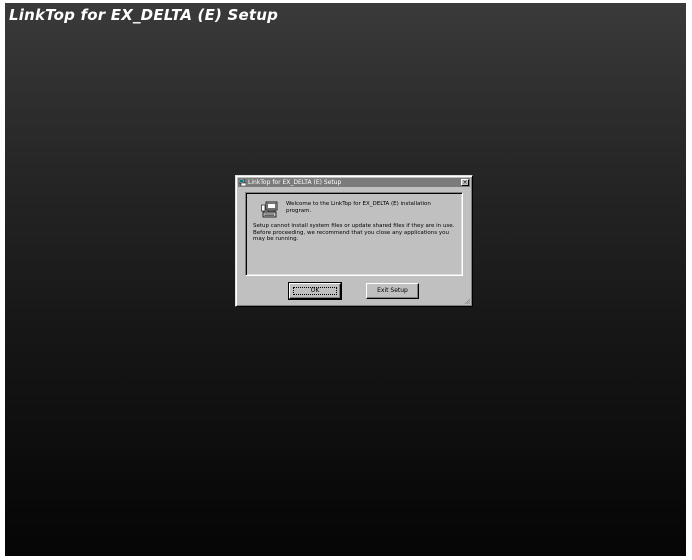 This screenshot has width=692, height=560. I want to click on ok-button: OK, so click(315, 291).